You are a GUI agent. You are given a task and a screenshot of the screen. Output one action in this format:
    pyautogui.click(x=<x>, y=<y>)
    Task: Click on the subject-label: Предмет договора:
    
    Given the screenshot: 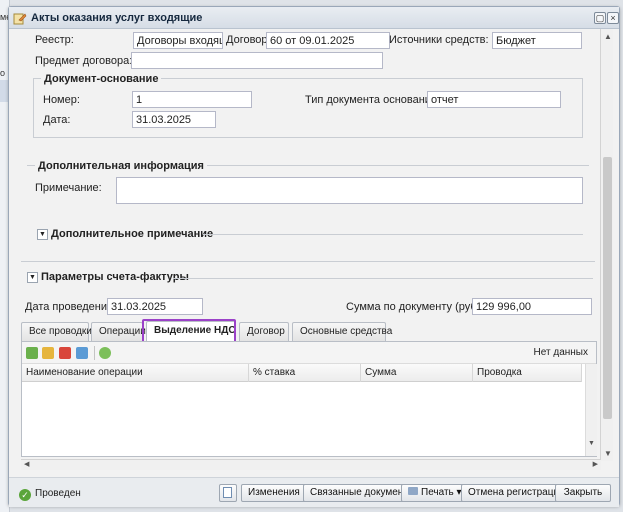 What is the action you would take?
    pyautogui.click(x=84, y=61)
    